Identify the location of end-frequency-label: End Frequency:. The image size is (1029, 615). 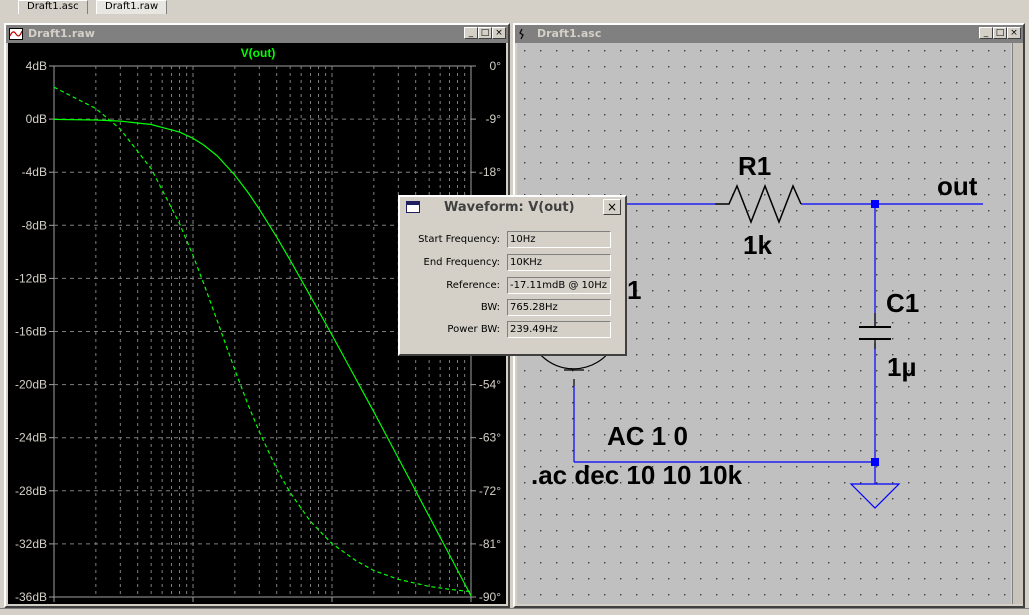
(461, 262).